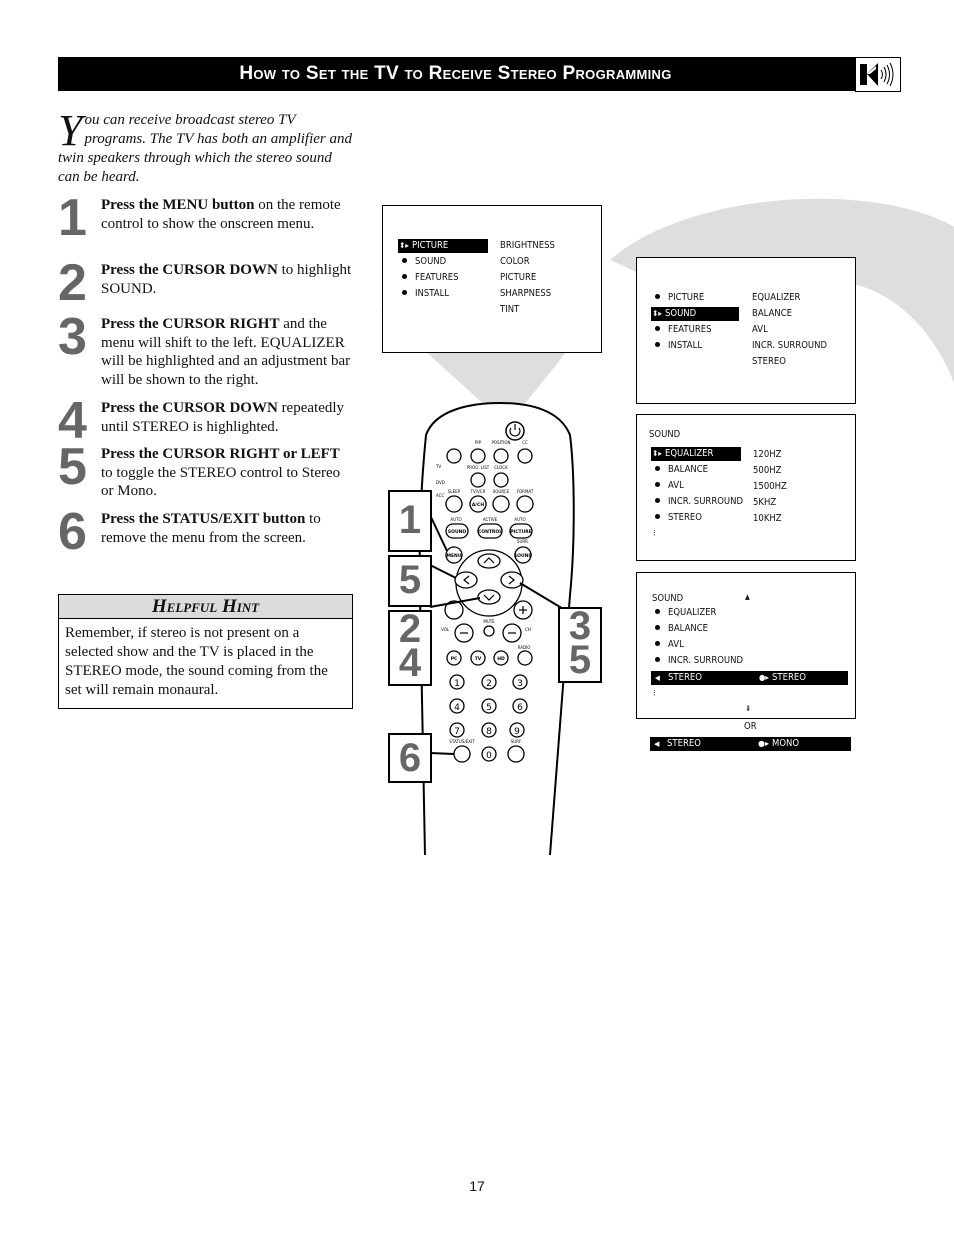  What do you see at coordinates (515, 431) in the screenshot?
I see `power-button` at bounding box center [515, 431].